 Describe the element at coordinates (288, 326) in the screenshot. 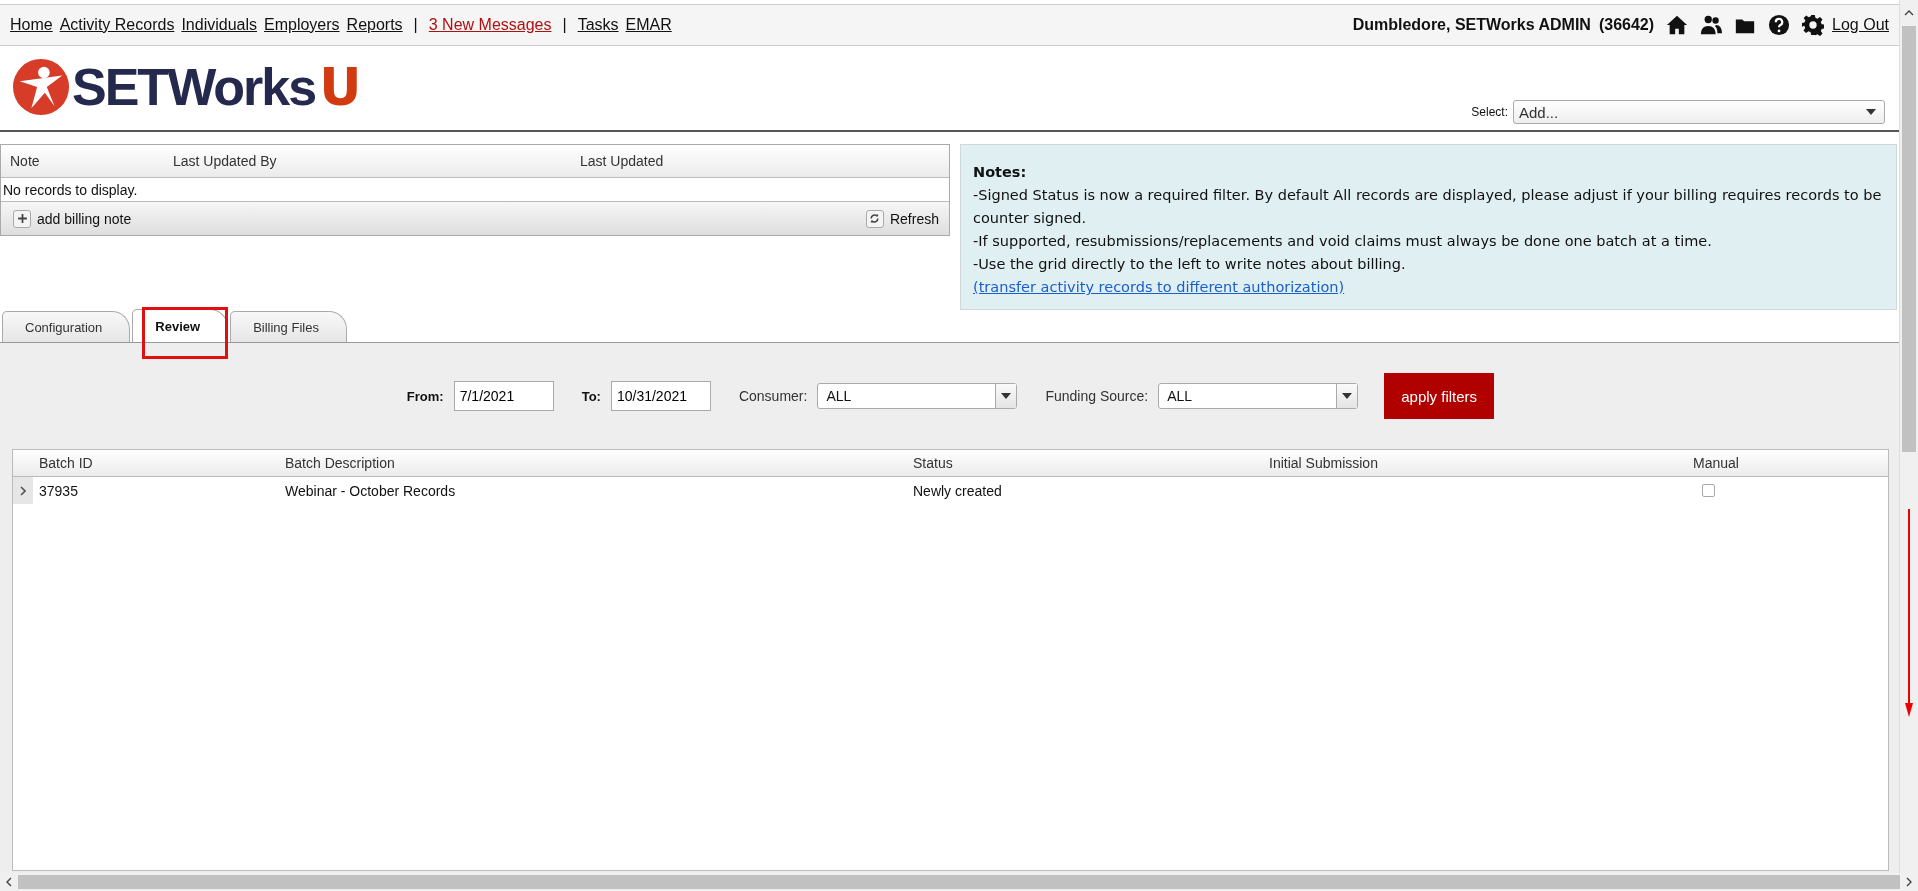

I see `tab: Billing Files` at that location.